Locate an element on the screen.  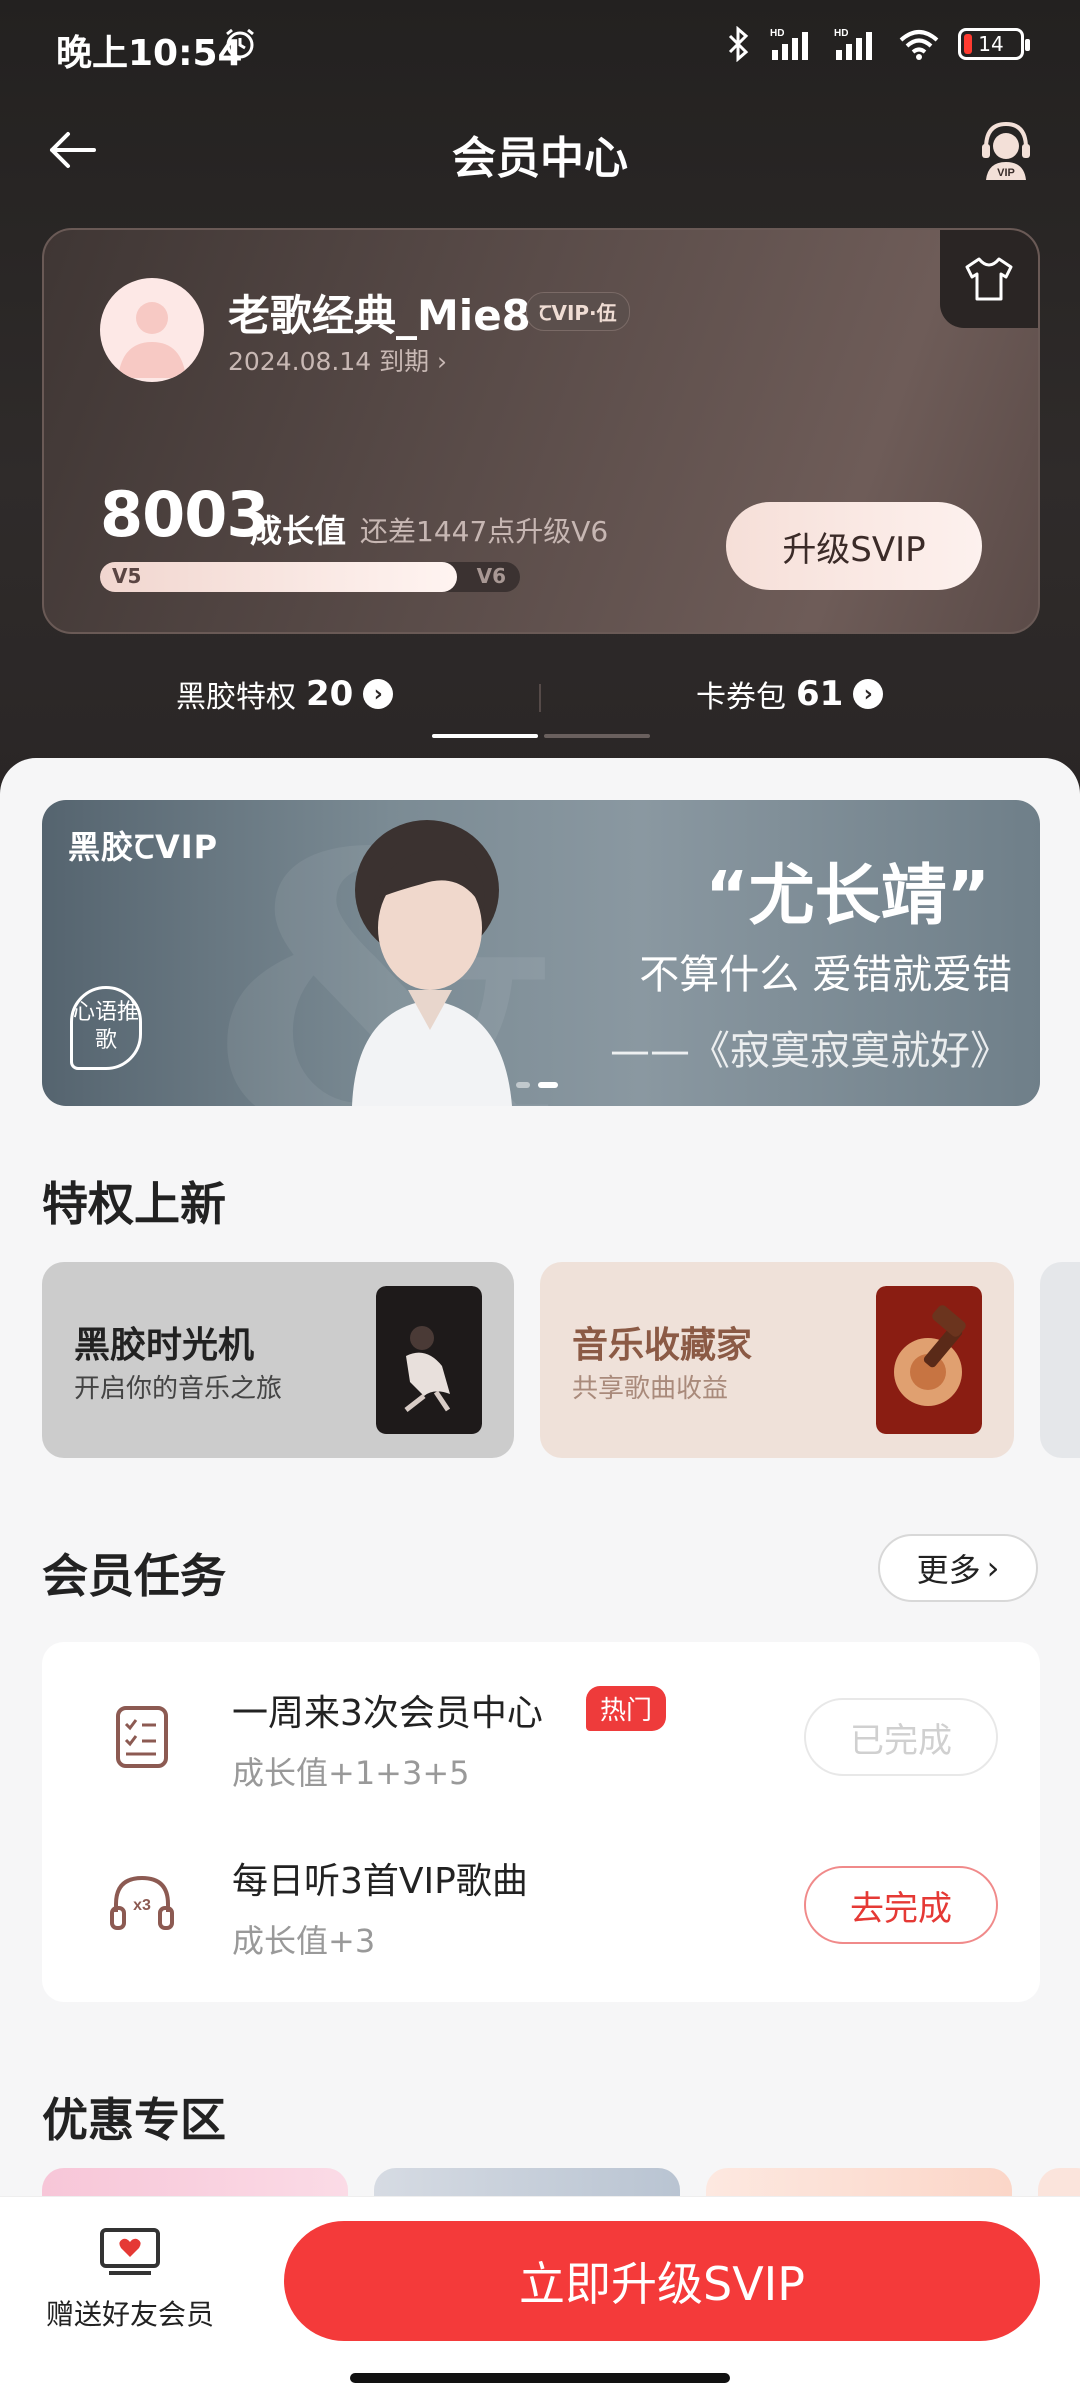
privilege-card-time-machine: 黑胶时光机 开启你的音乐之旅 is located at coordinates (278, 1360).